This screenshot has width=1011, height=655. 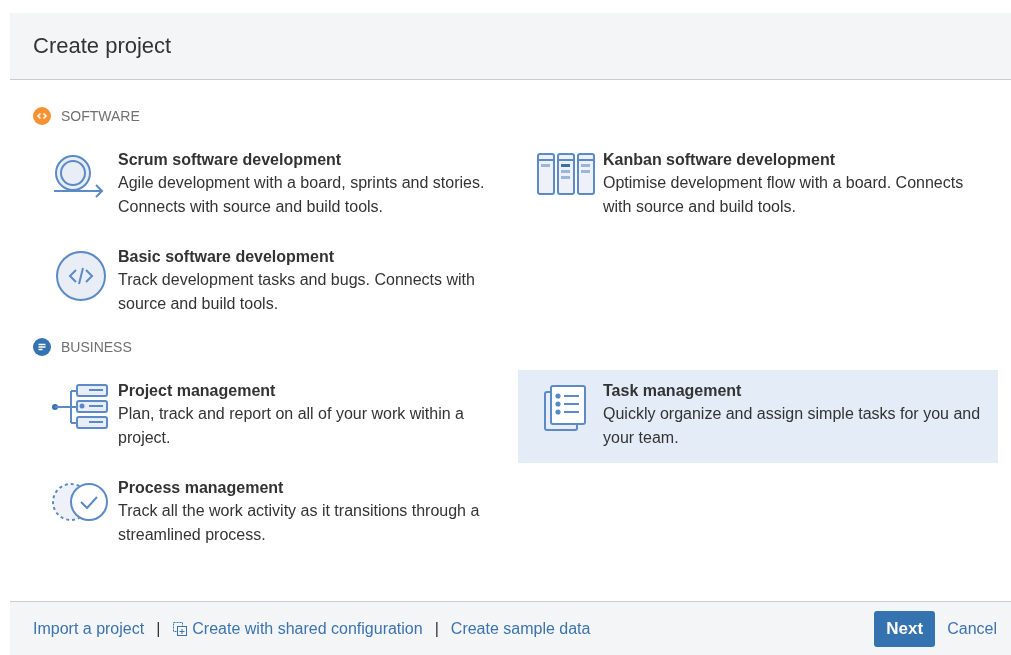 What do you see at coordinates (230, 160) in the screenshot?
I see `template-title: Scrum software development` at bounding box center [230, 160].